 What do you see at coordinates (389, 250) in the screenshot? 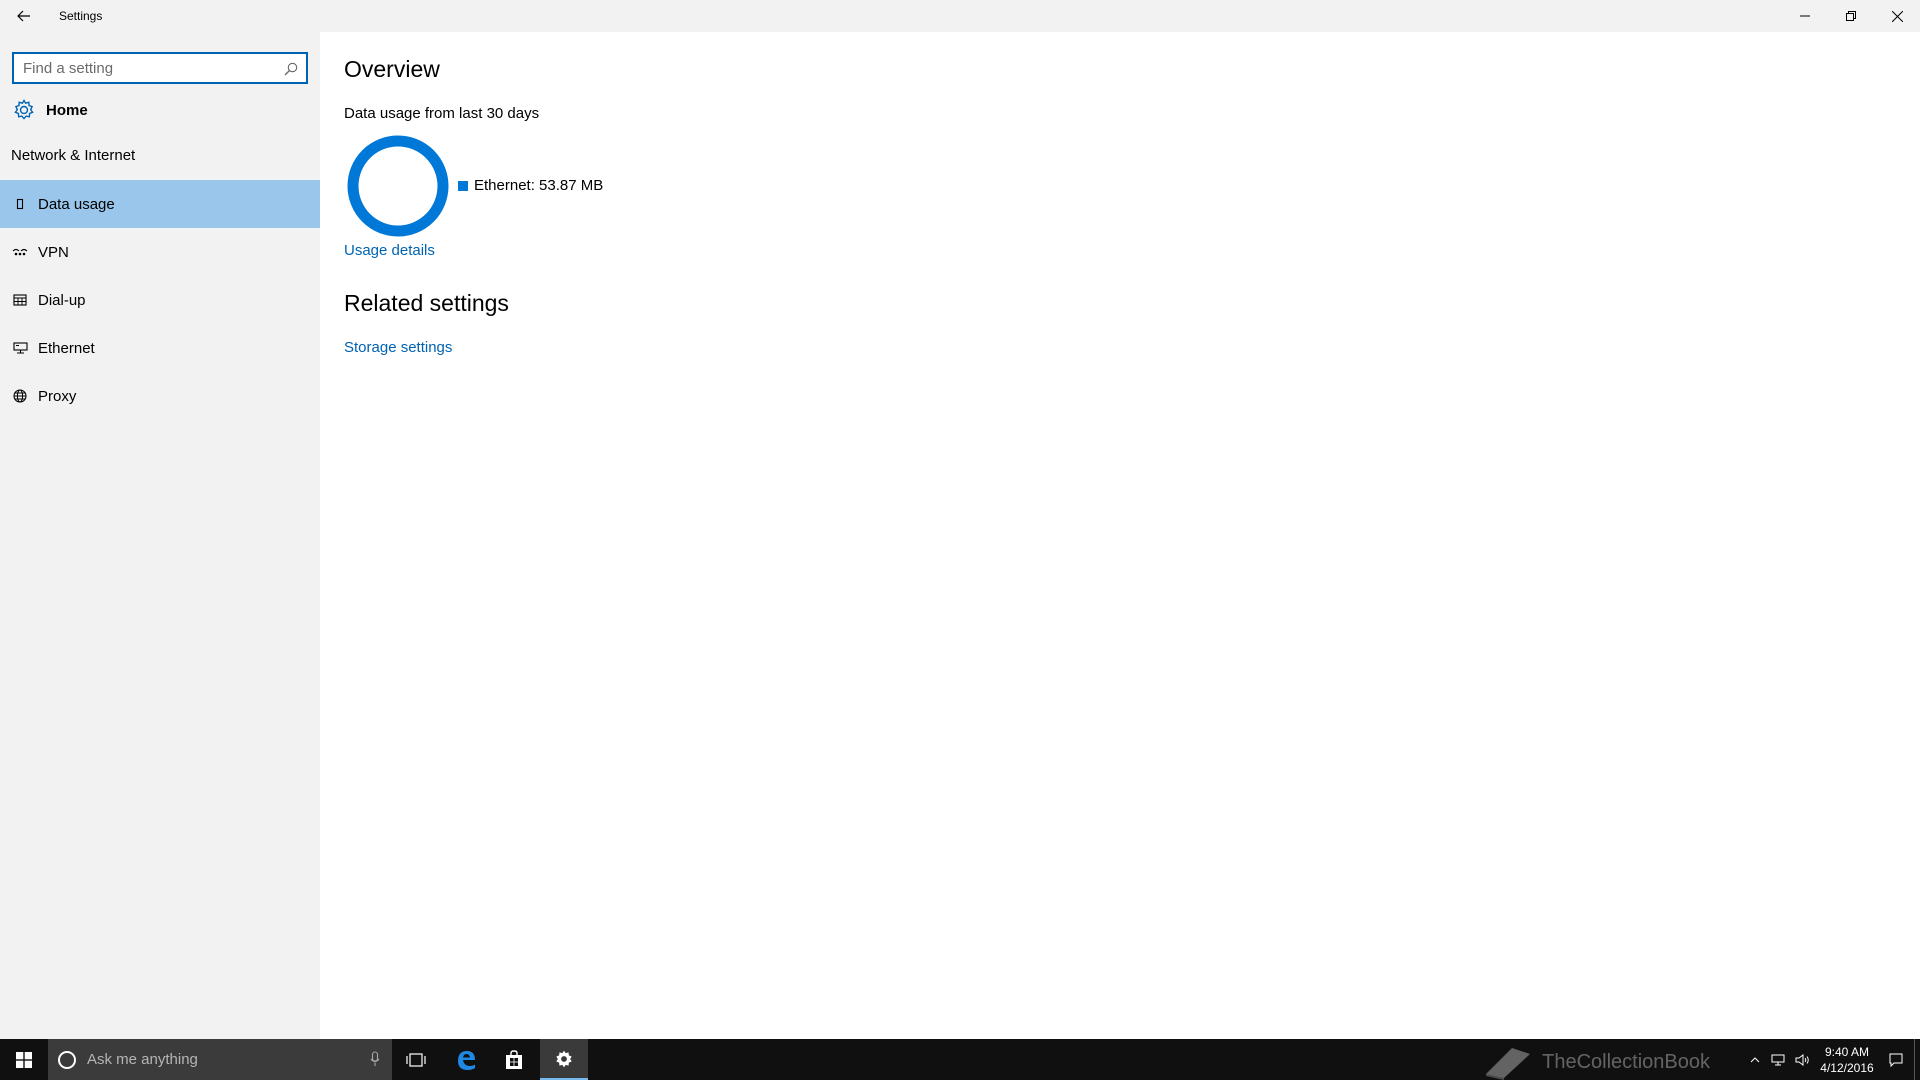
I see `usage-details-link: Usage details` at bounding box center [389, 250].